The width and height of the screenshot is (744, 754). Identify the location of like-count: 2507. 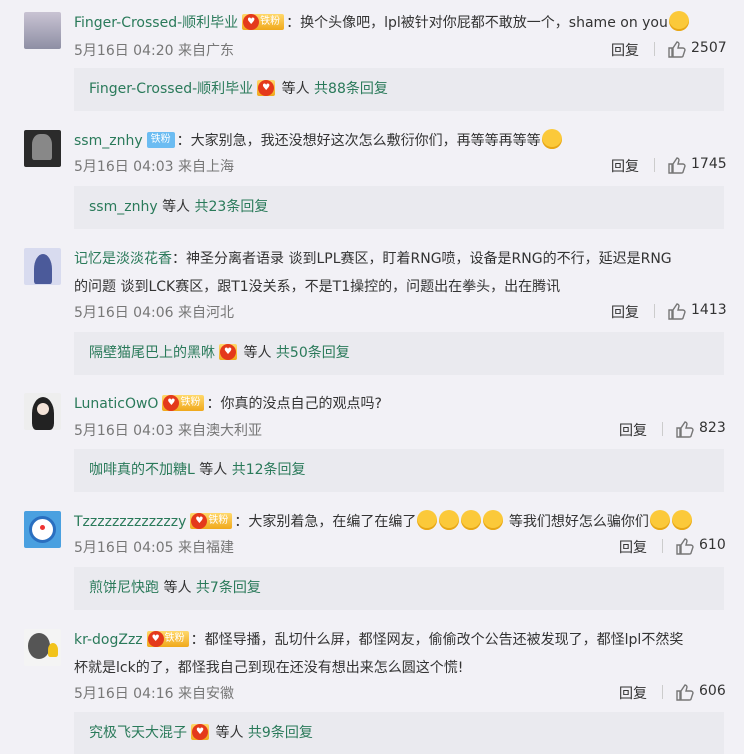
(709, 48).